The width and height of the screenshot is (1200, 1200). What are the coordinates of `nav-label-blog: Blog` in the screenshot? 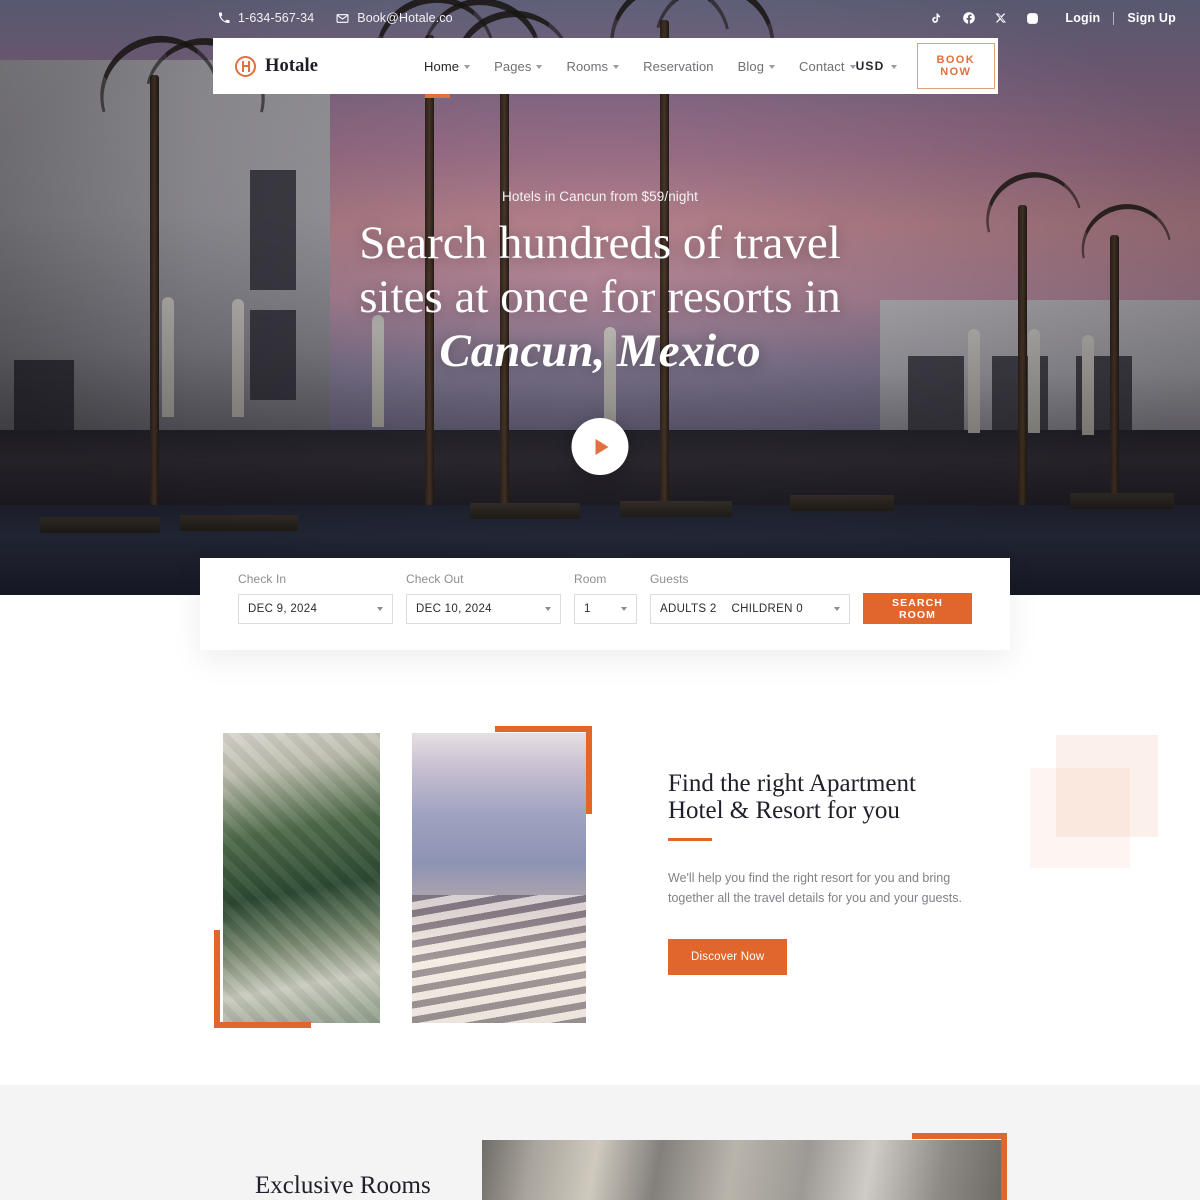 It's located at (751, 66).